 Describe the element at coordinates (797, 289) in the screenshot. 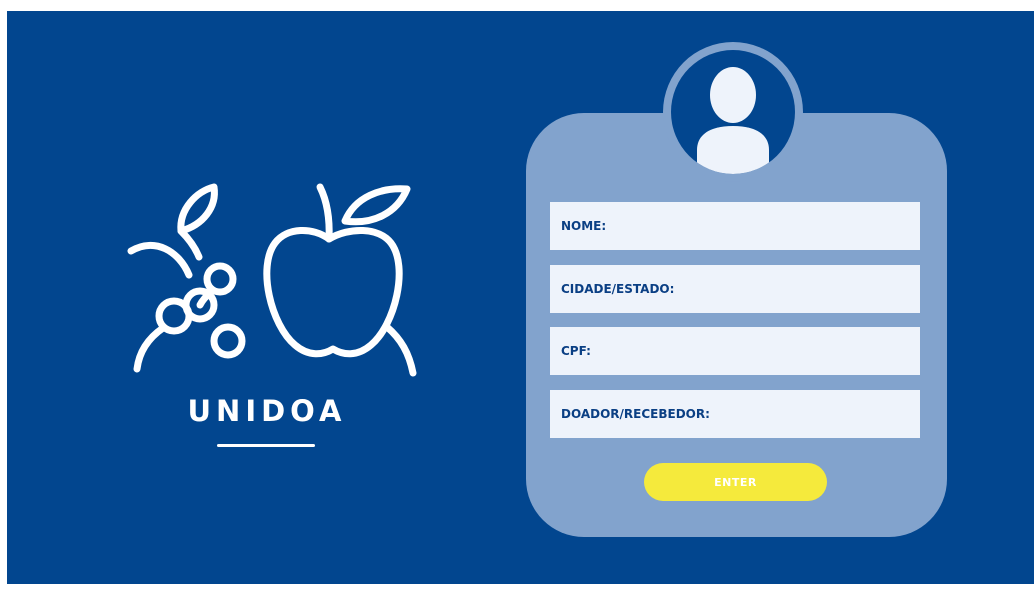

I see `city-state-input` at that location.